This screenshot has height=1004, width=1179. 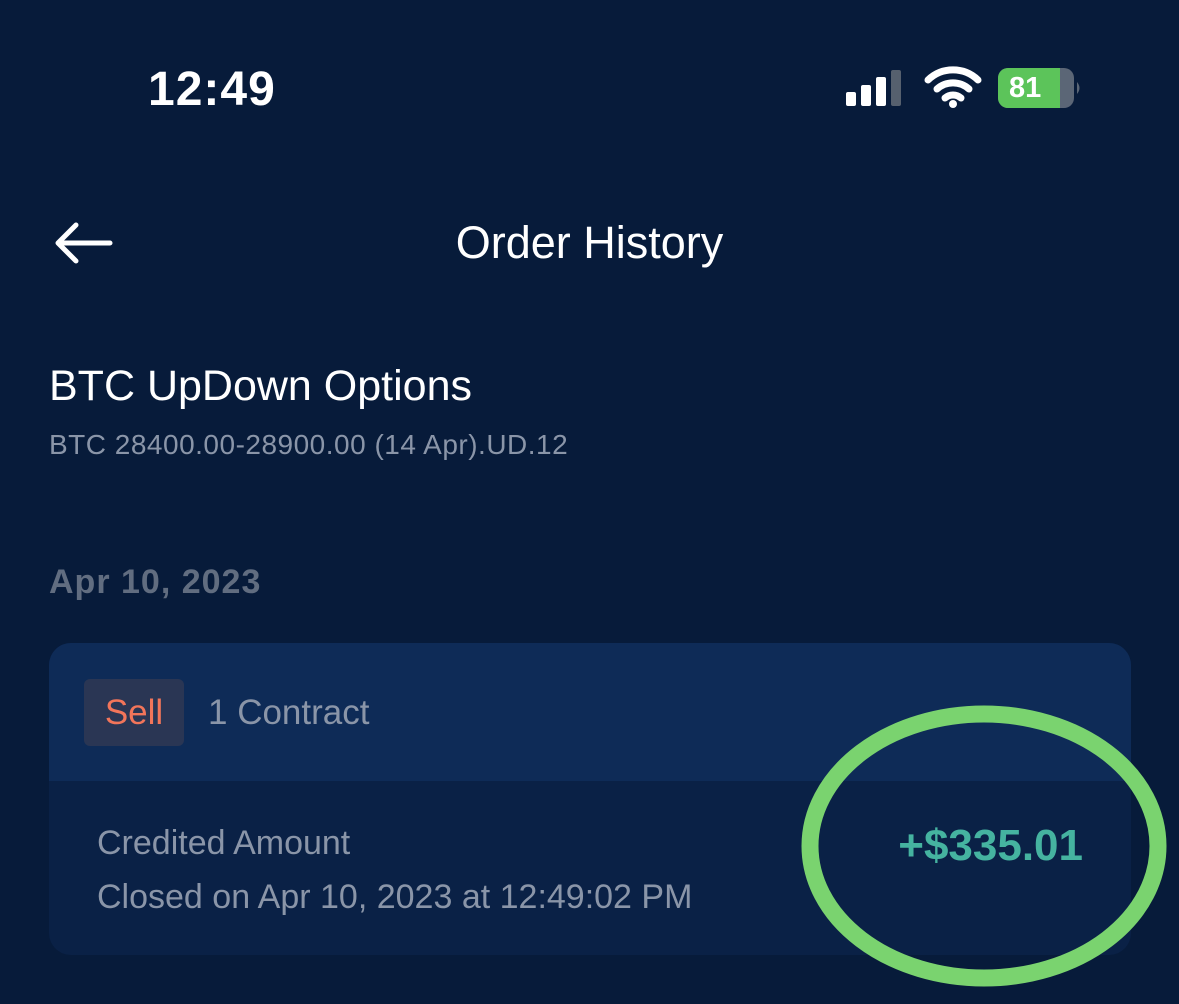 What do you see at coordinates (589, 242) in the screenshot?
I see `page-title: Order History` at bounding box center [589, 242].